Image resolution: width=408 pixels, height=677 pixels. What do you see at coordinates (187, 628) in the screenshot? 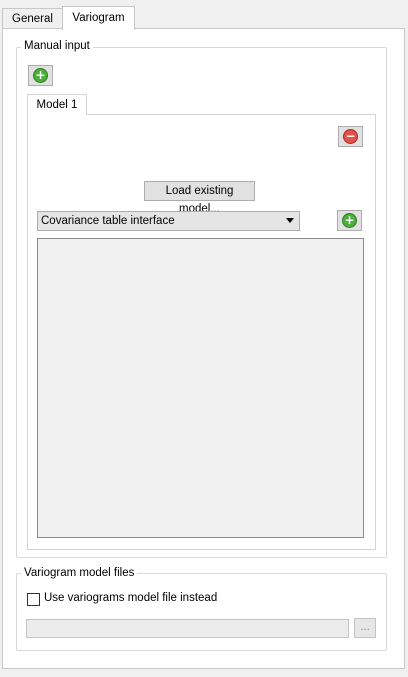
I see `model-file-path-input` at bounding box center [187, 628].